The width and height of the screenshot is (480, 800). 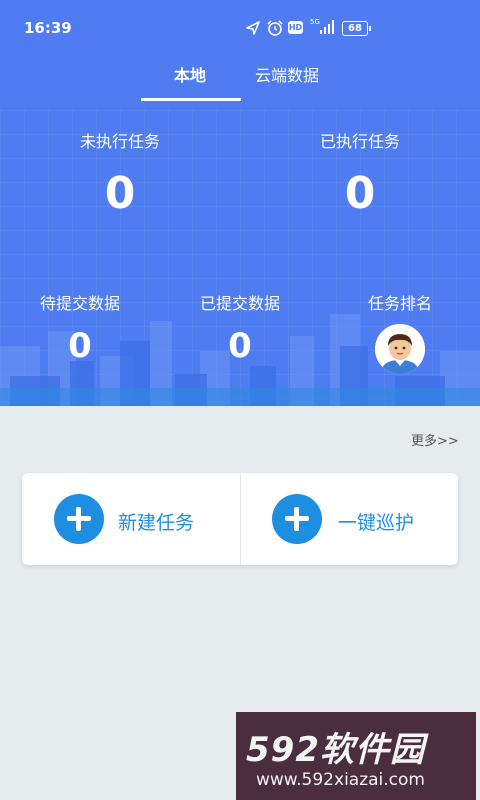 What do you see at coordinates (239, 303) in the screenshot?
I see `submitted-data-label: 已提交数据` at bounding box center [239, 303].